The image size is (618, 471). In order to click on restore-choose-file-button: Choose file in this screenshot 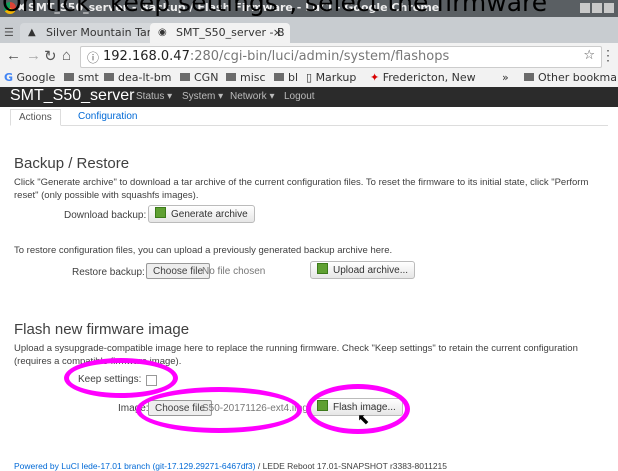, I will do `click(178, 271)`.